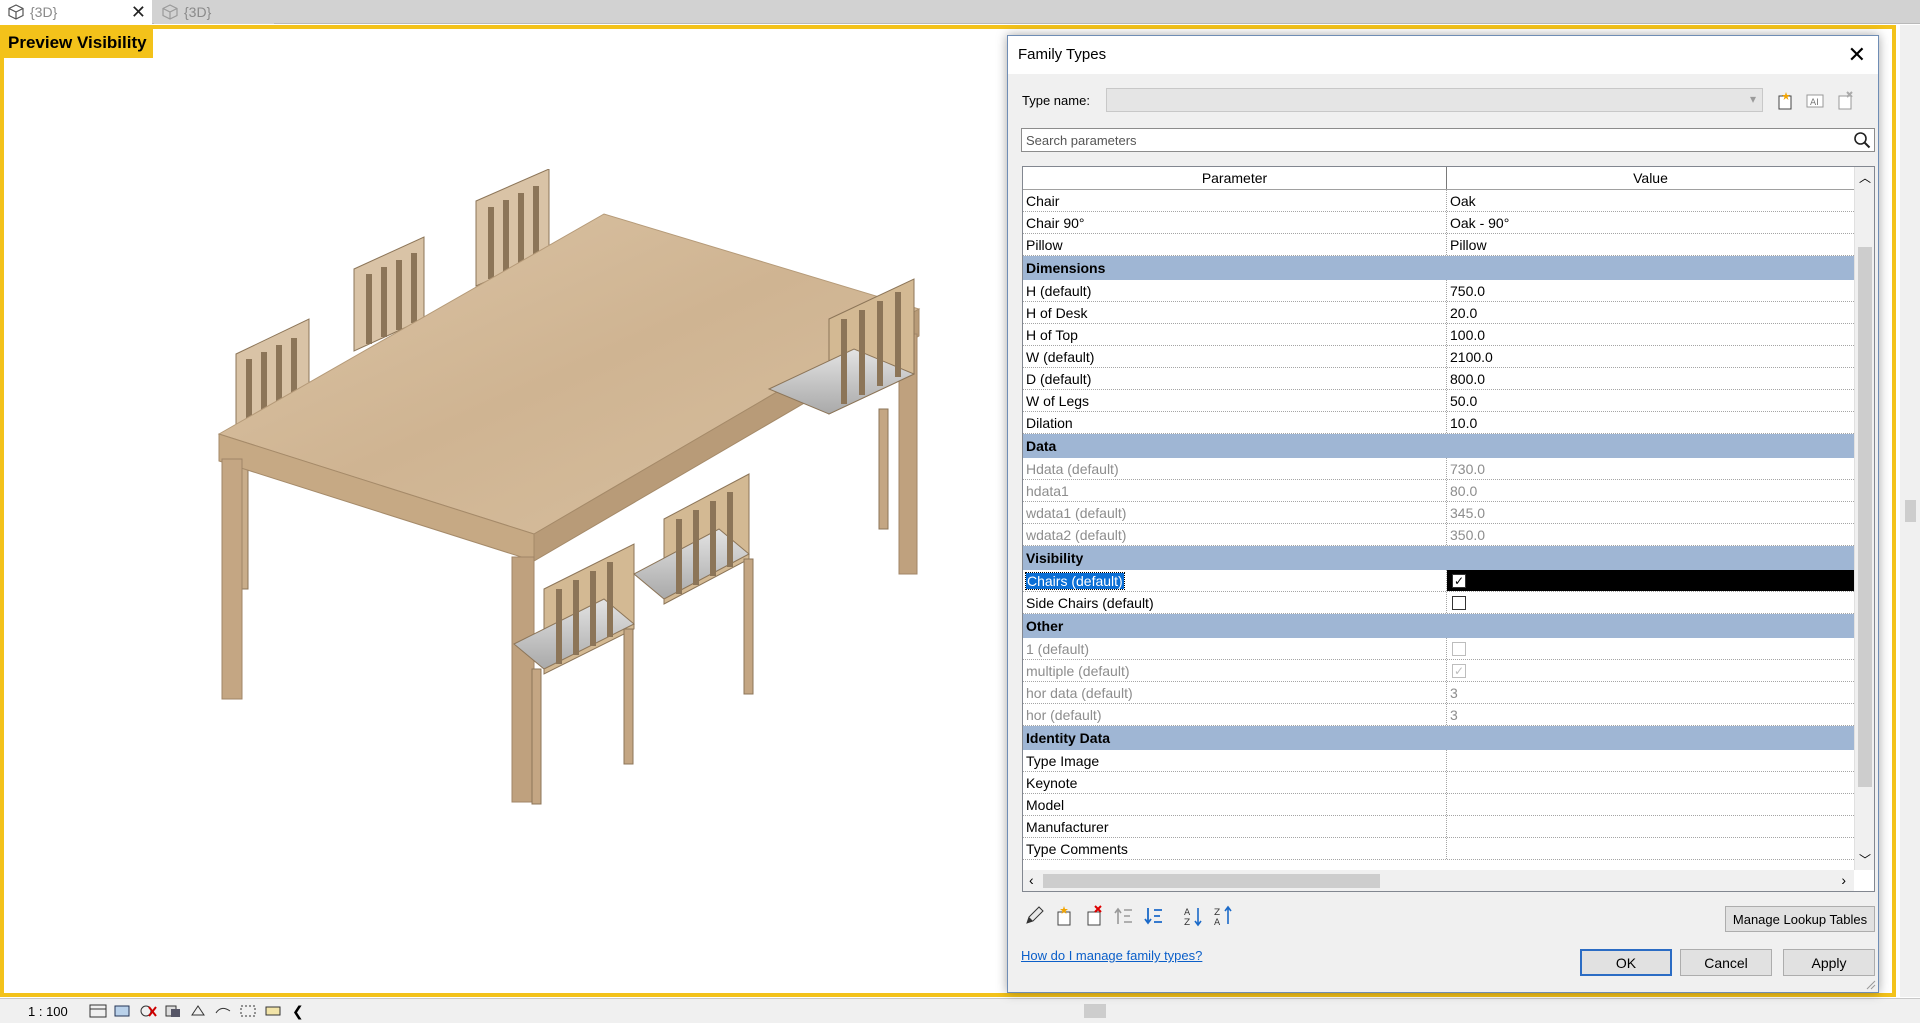 This screenshot has height=1023, width=1920. I want to click on move-parameter-up-icon, so click(1124, 916).